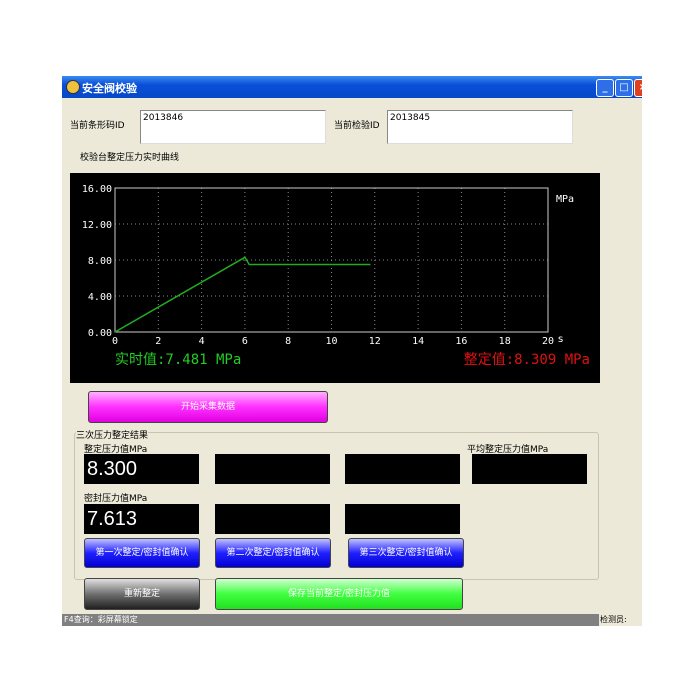  What do you see at coordinates (100, 333) in the screenshot?
I see `y-tick-label: 0.00` at bounding box center [100, 333].